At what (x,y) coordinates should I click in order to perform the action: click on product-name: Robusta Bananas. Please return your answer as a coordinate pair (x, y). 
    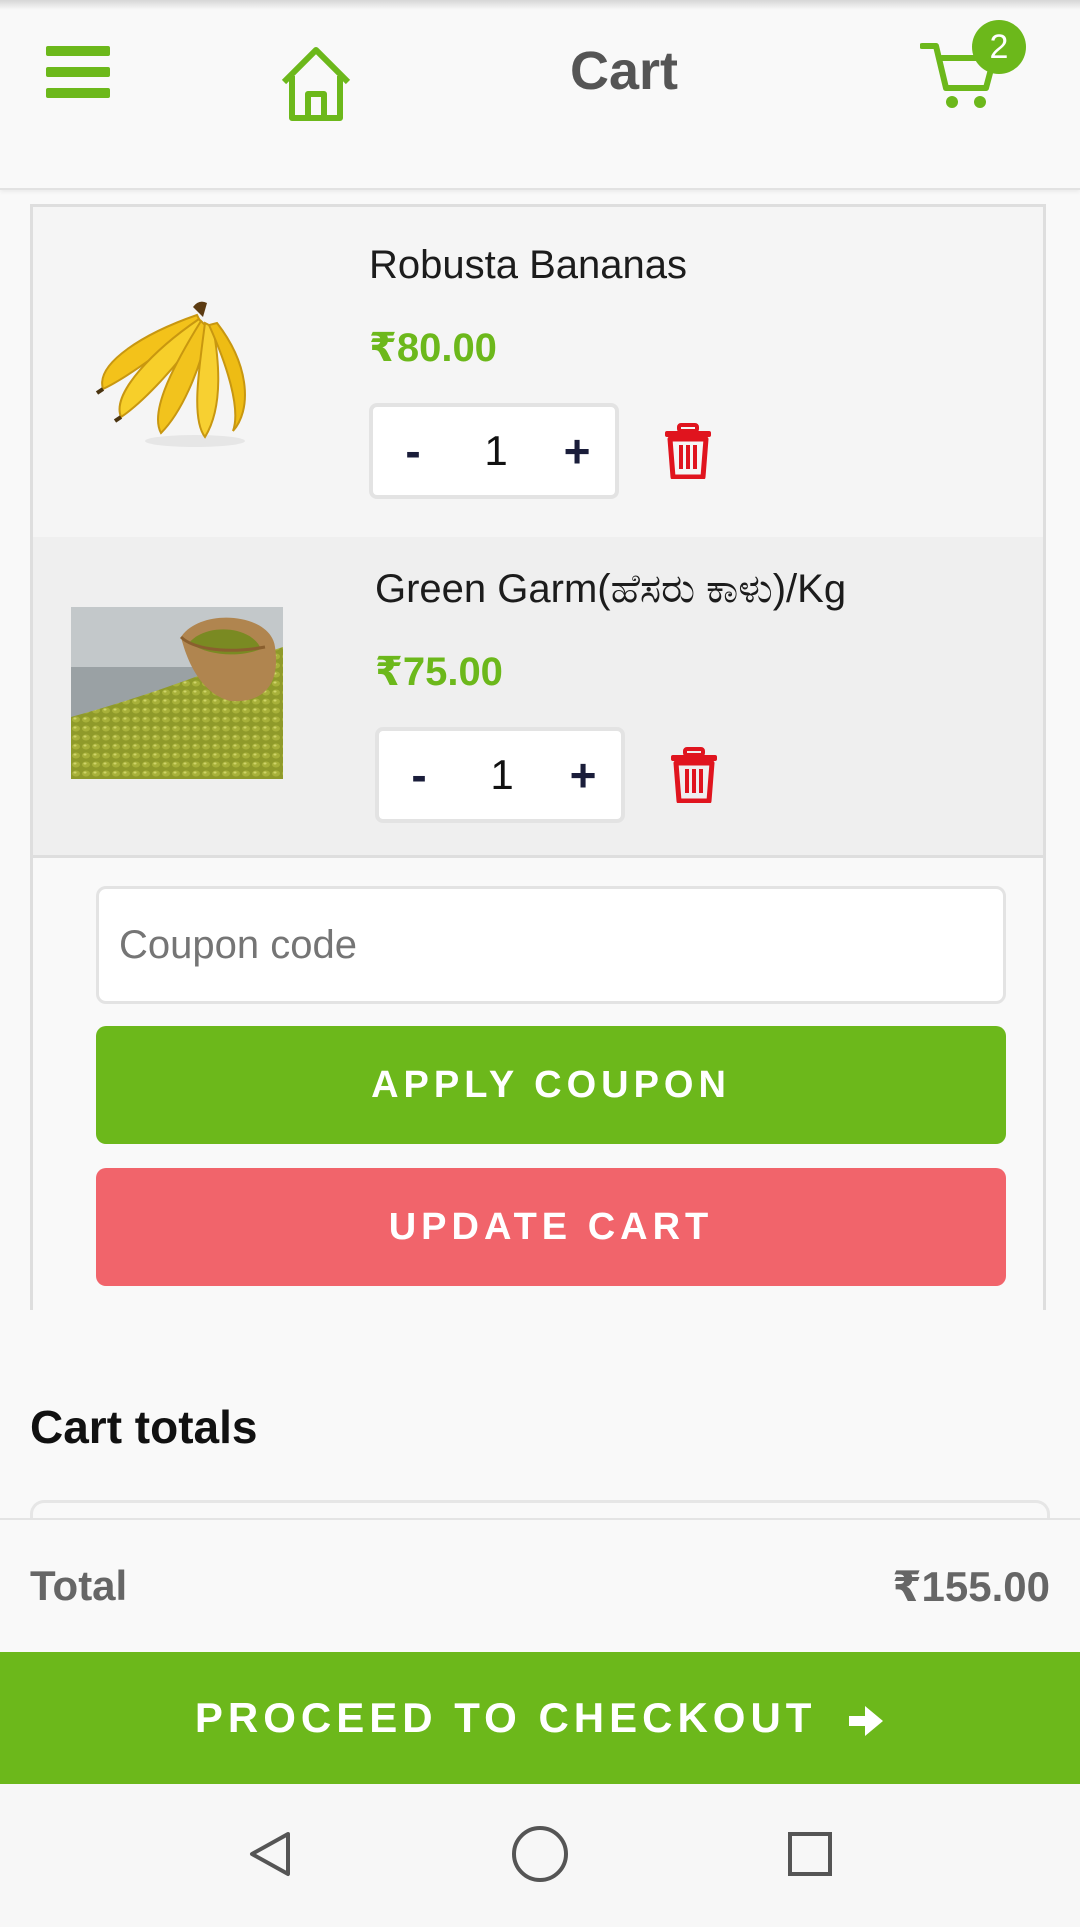
    Looking at the image, I should click on (528, 265).